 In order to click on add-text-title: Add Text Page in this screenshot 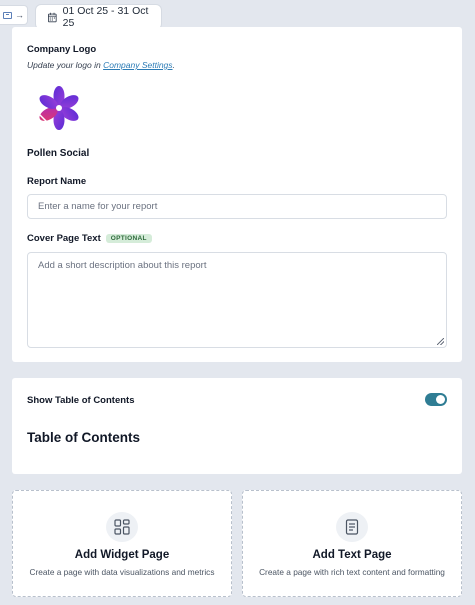, I will do `click(352, 555)`.